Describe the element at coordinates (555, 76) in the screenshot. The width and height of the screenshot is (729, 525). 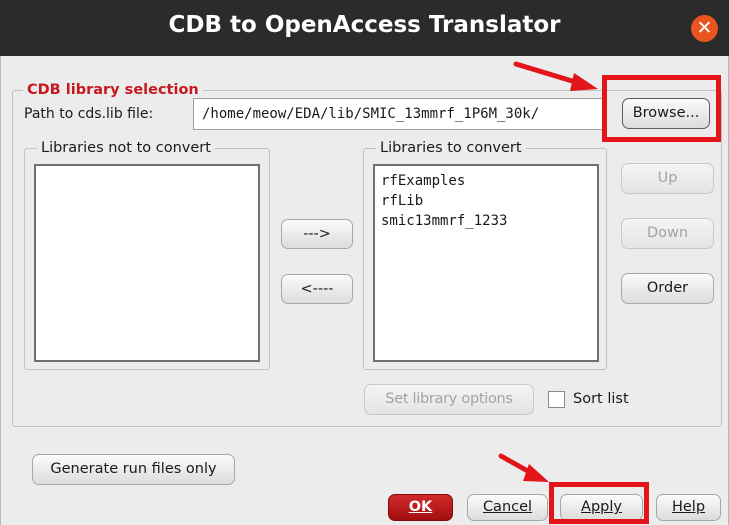
I see `arrow-to-browse-icon` at that location.